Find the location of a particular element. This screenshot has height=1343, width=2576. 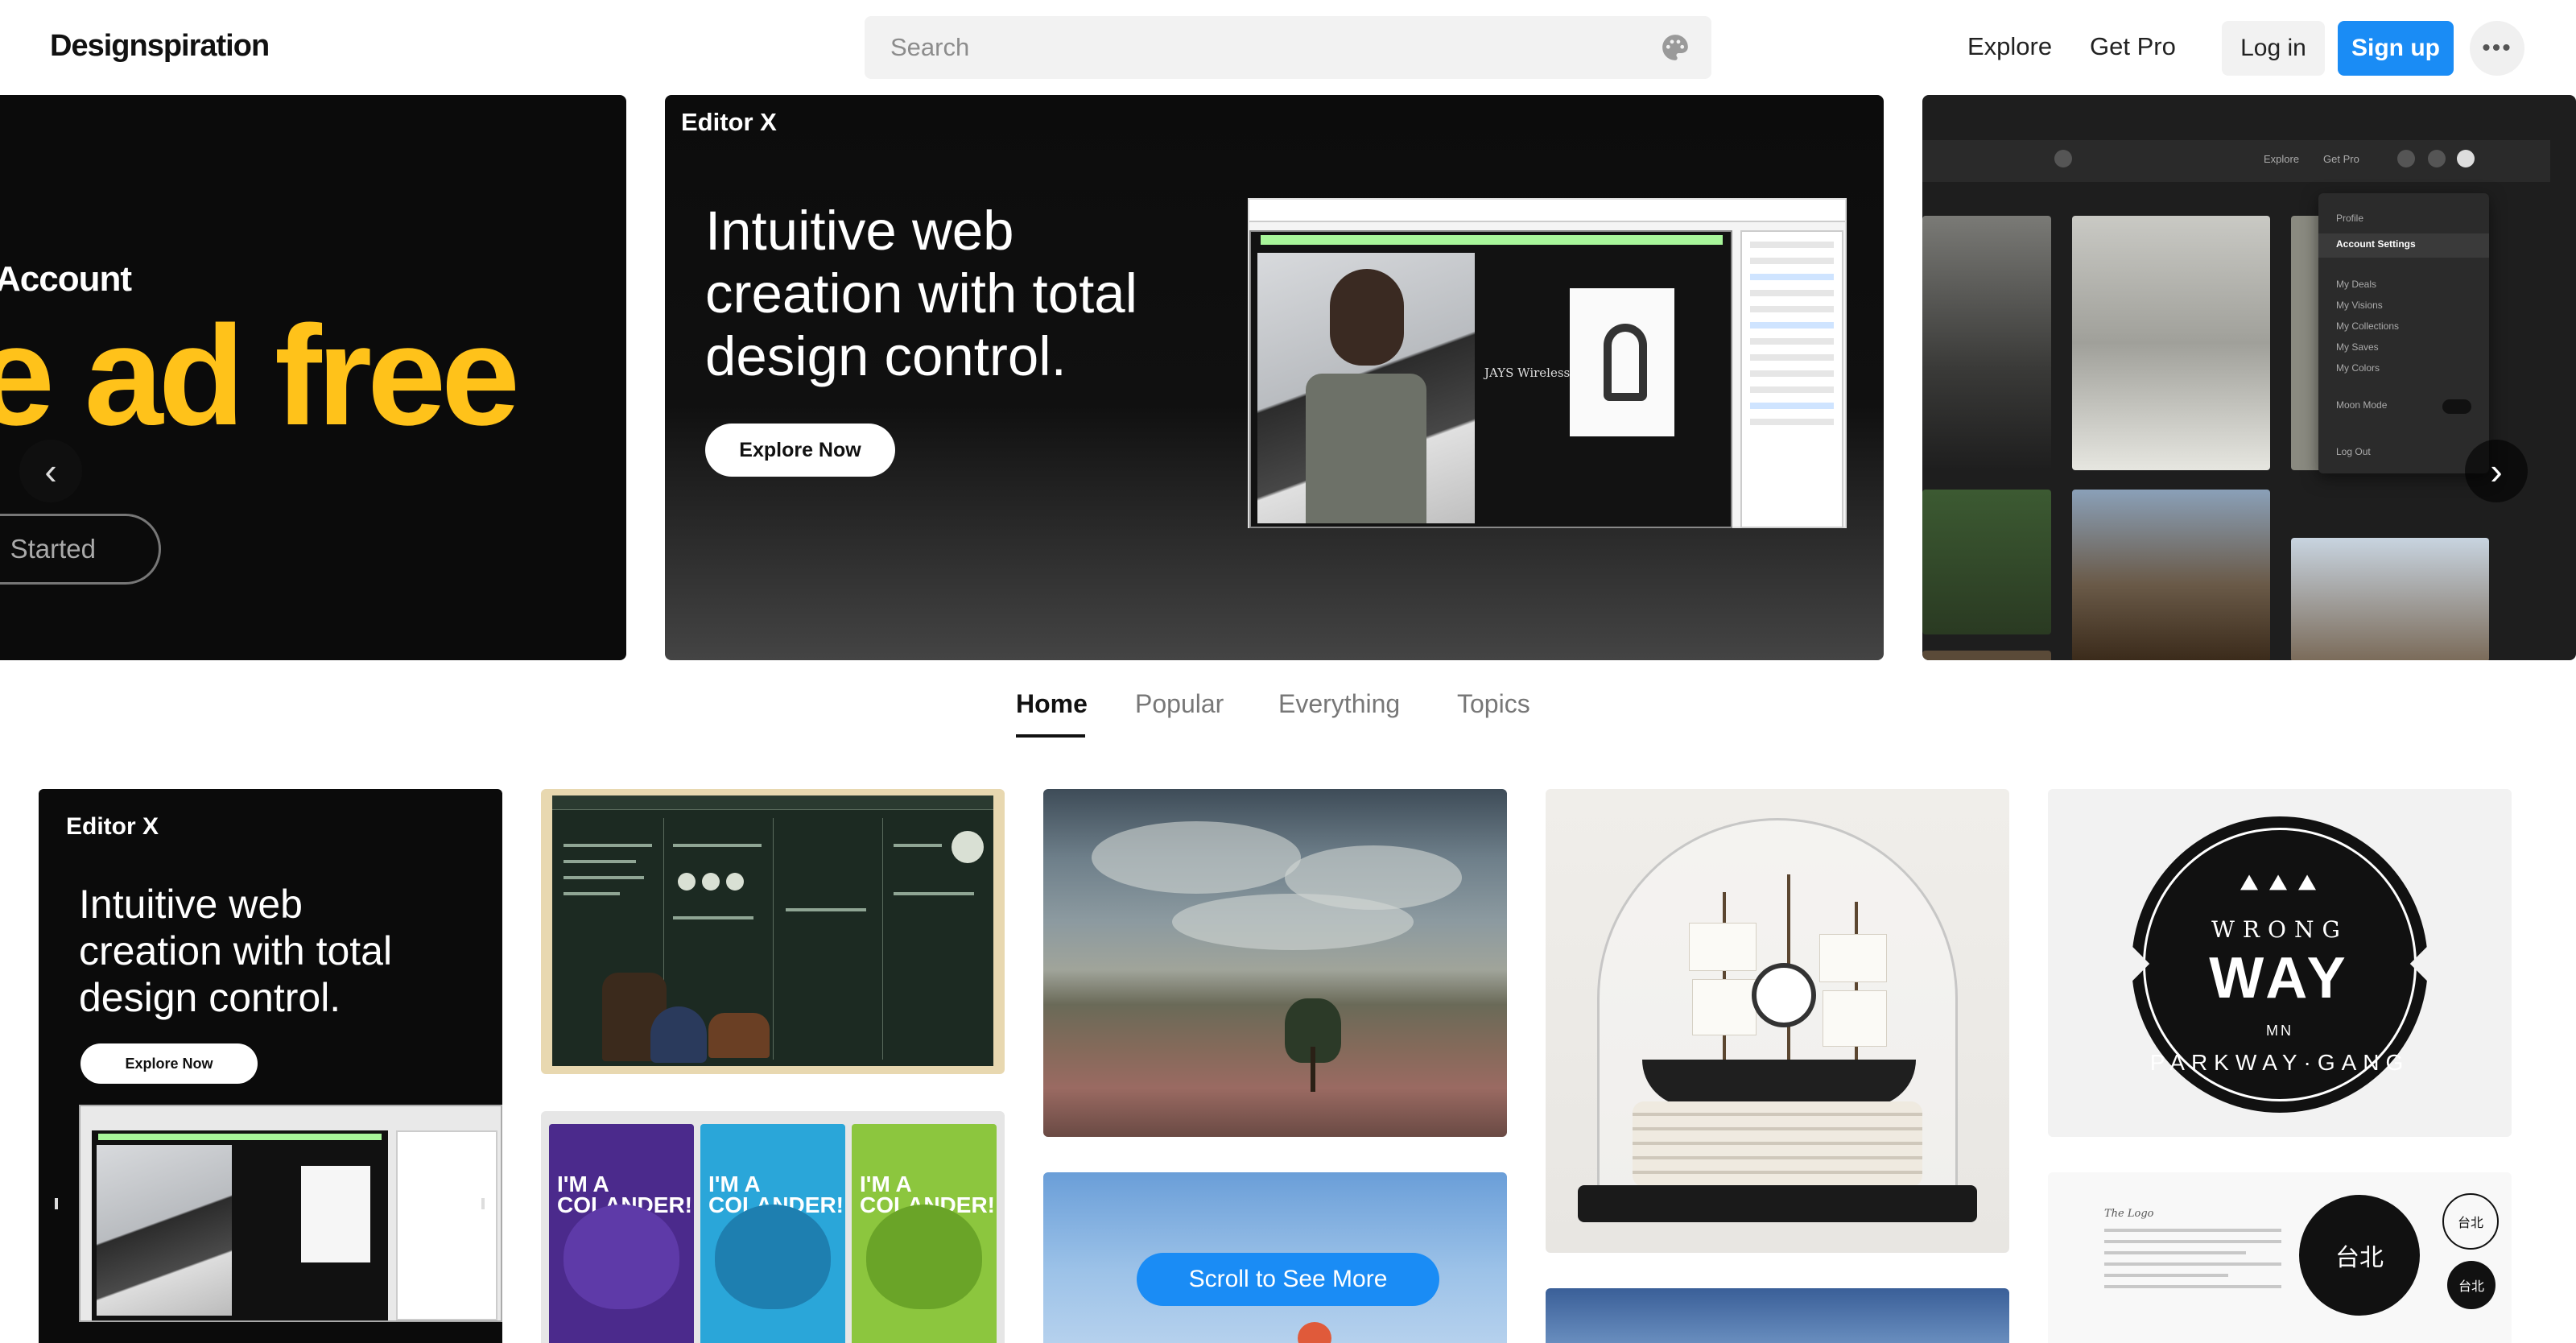

tab-home: Home is located at coordinates (1052, 704).